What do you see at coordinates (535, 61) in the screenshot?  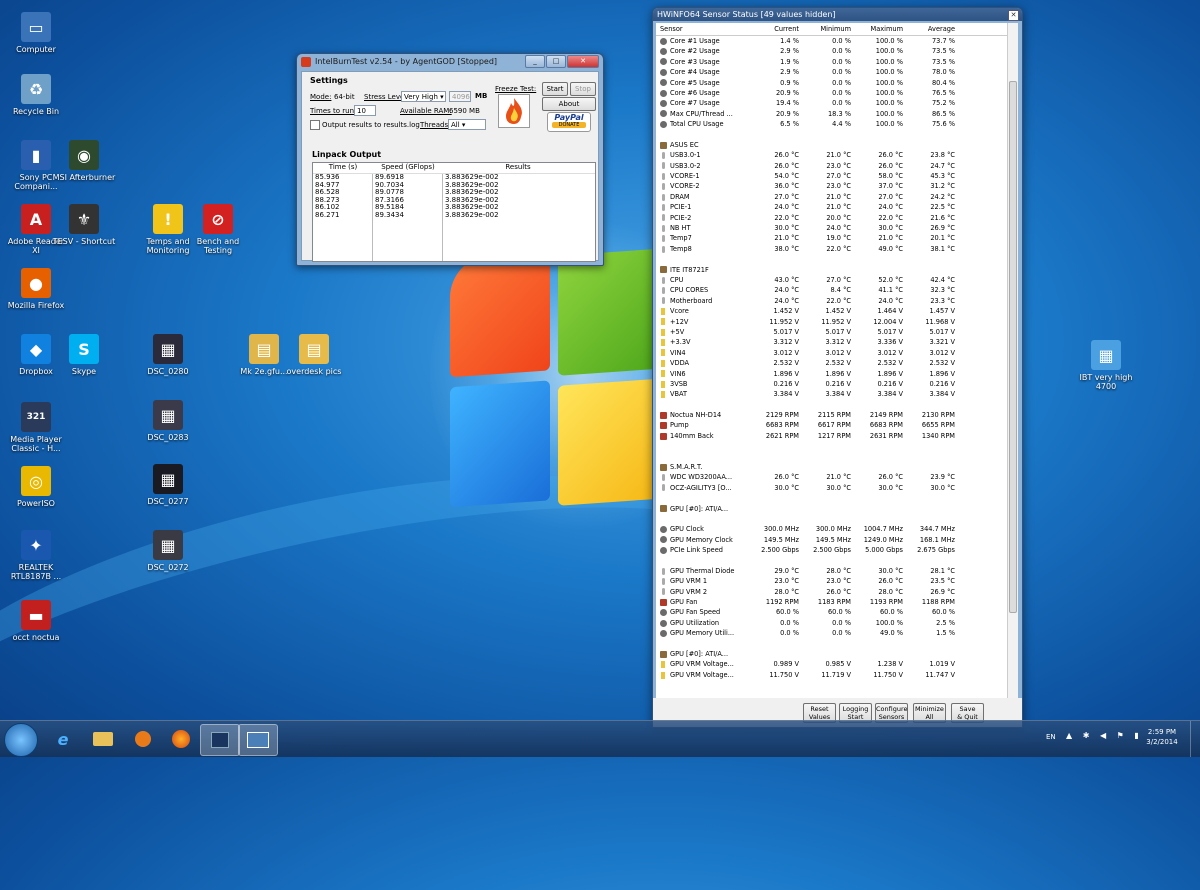 I see `minimize-button: _` at bounding box center [535, 61].